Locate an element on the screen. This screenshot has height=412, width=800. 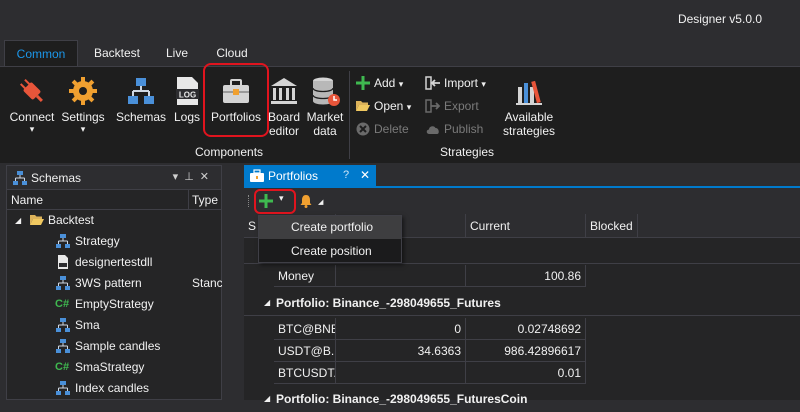
folder-open-icon is located at coordinates (37, 220).